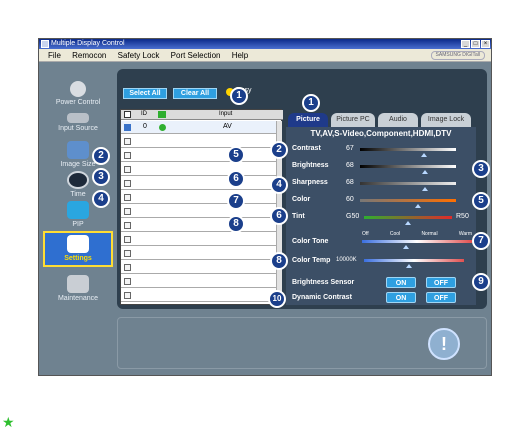  I want to click on nav-label: Image Size, so click(78, 164).